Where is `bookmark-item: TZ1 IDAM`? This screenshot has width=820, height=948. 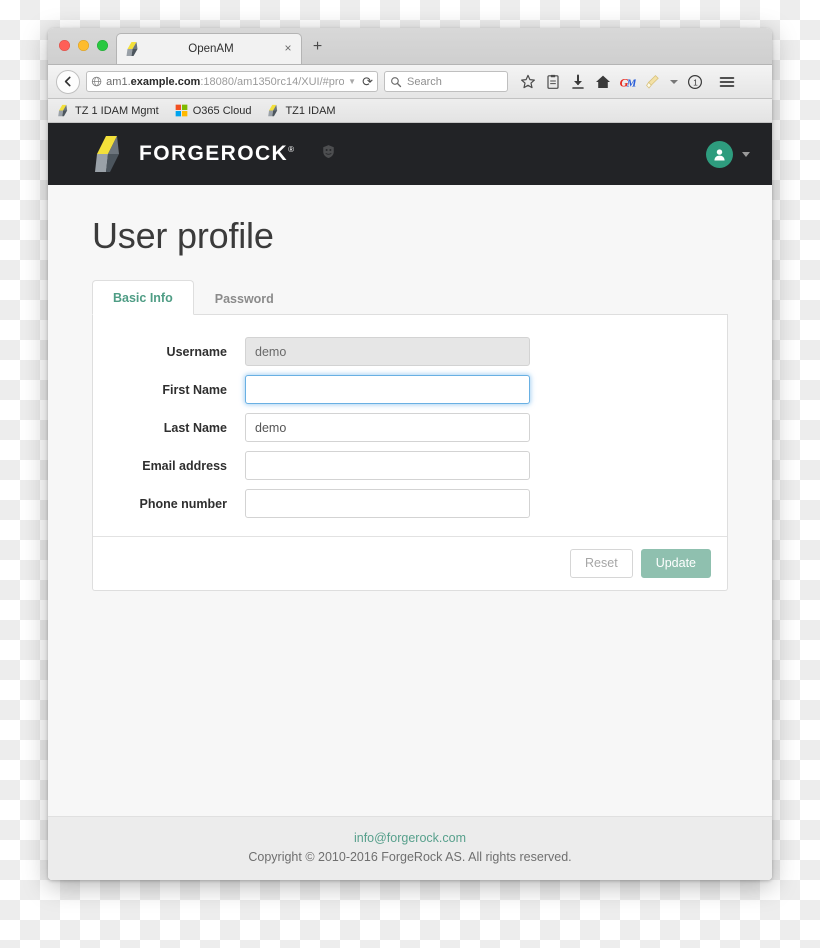
bookmark-item: TZ1 IDAM is located at coordinates (301, 110).